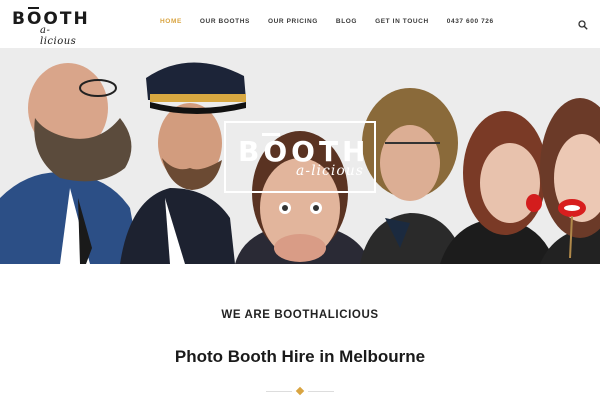 This screenshot has width=600, height=400. I want to click on nav-item-blog: BLOG, so click(346, 21).